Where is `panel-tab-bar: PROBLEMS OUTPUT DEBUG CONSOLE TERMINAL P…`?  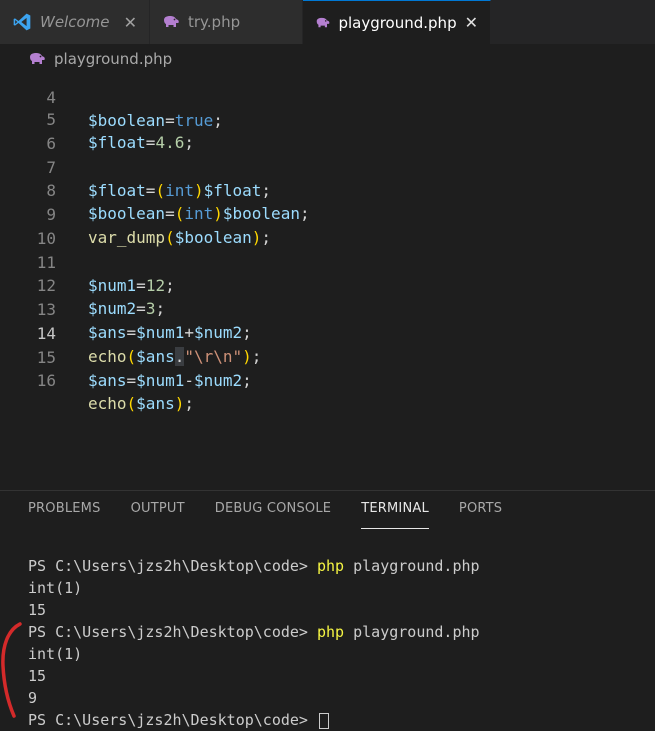
panel-tab-bar: PROBLEMS OUTPUT DEBUG CONSOLE TERMINAL P… is located at coordinates (265, 515).